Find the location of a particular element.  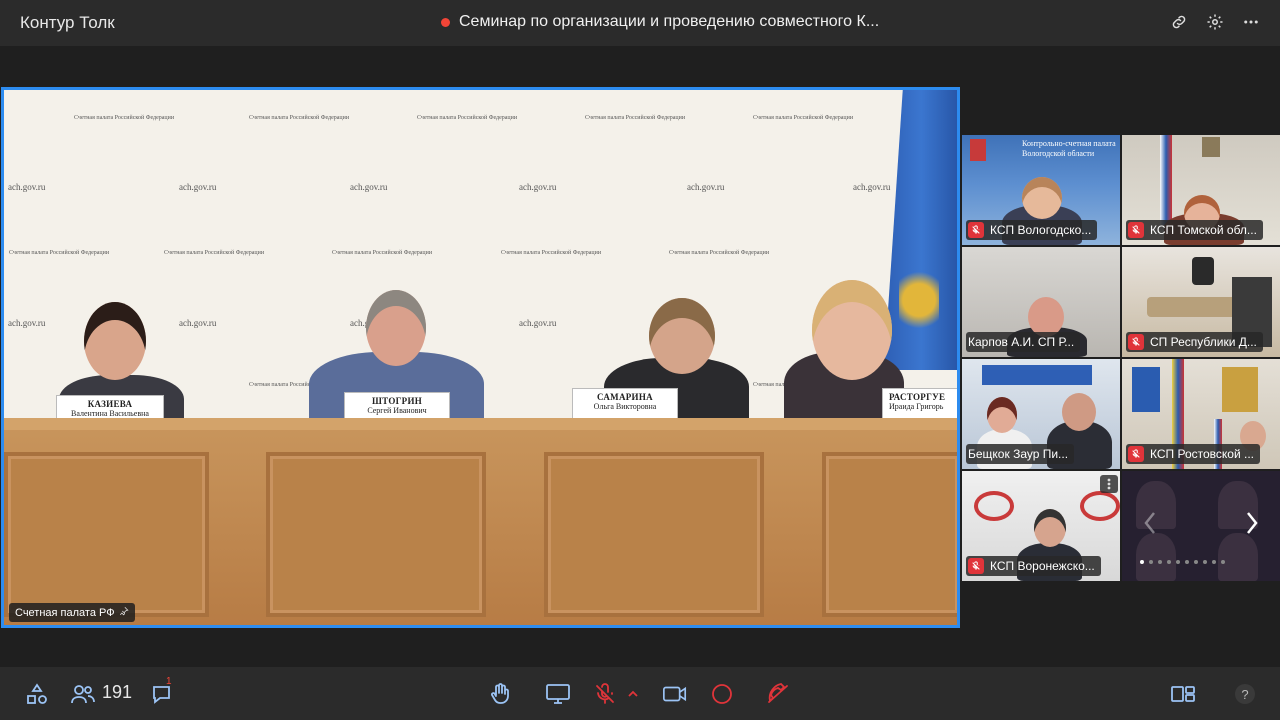

layout-icon is located at coordinates (1183, 694).